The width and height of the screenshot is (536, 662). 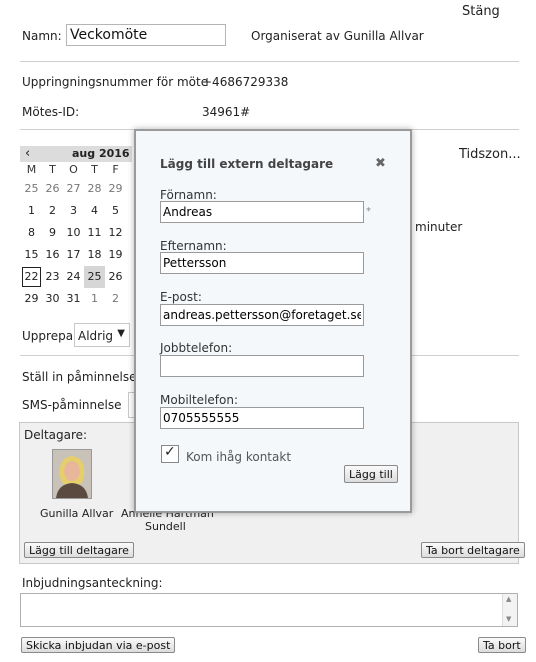 What do you see at coordinates (51, 112) in the screenshot?
I see `meeting-id-label: Mötes-ID:` at bounding box center [51, 112].